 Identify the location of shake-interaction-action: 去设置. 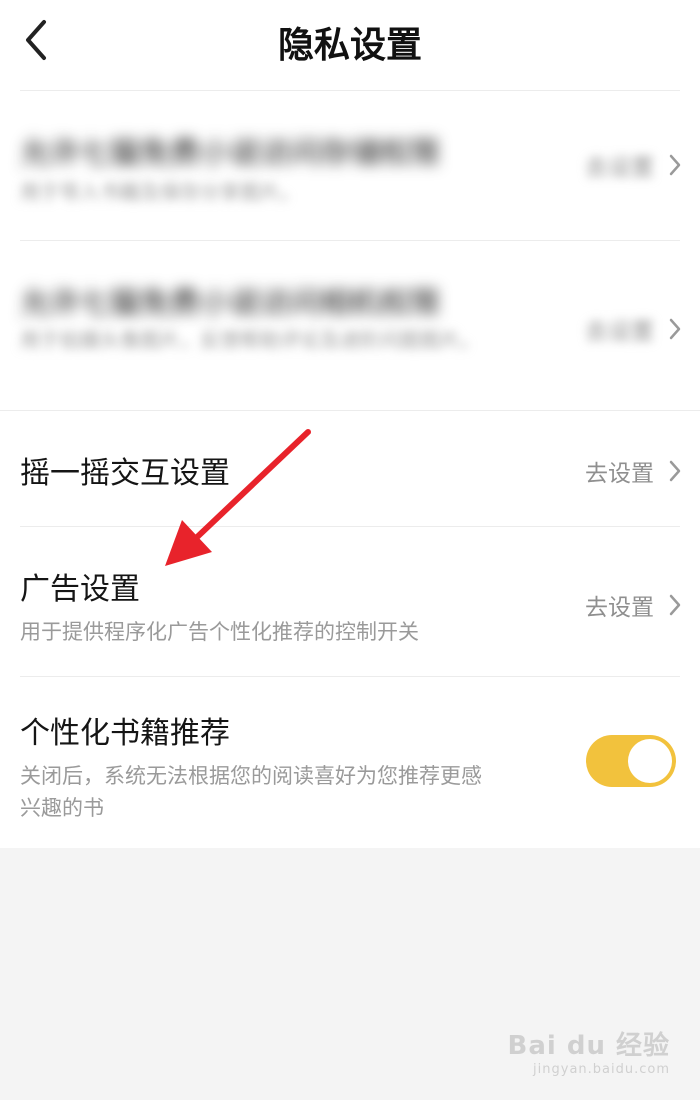
(633, 471).